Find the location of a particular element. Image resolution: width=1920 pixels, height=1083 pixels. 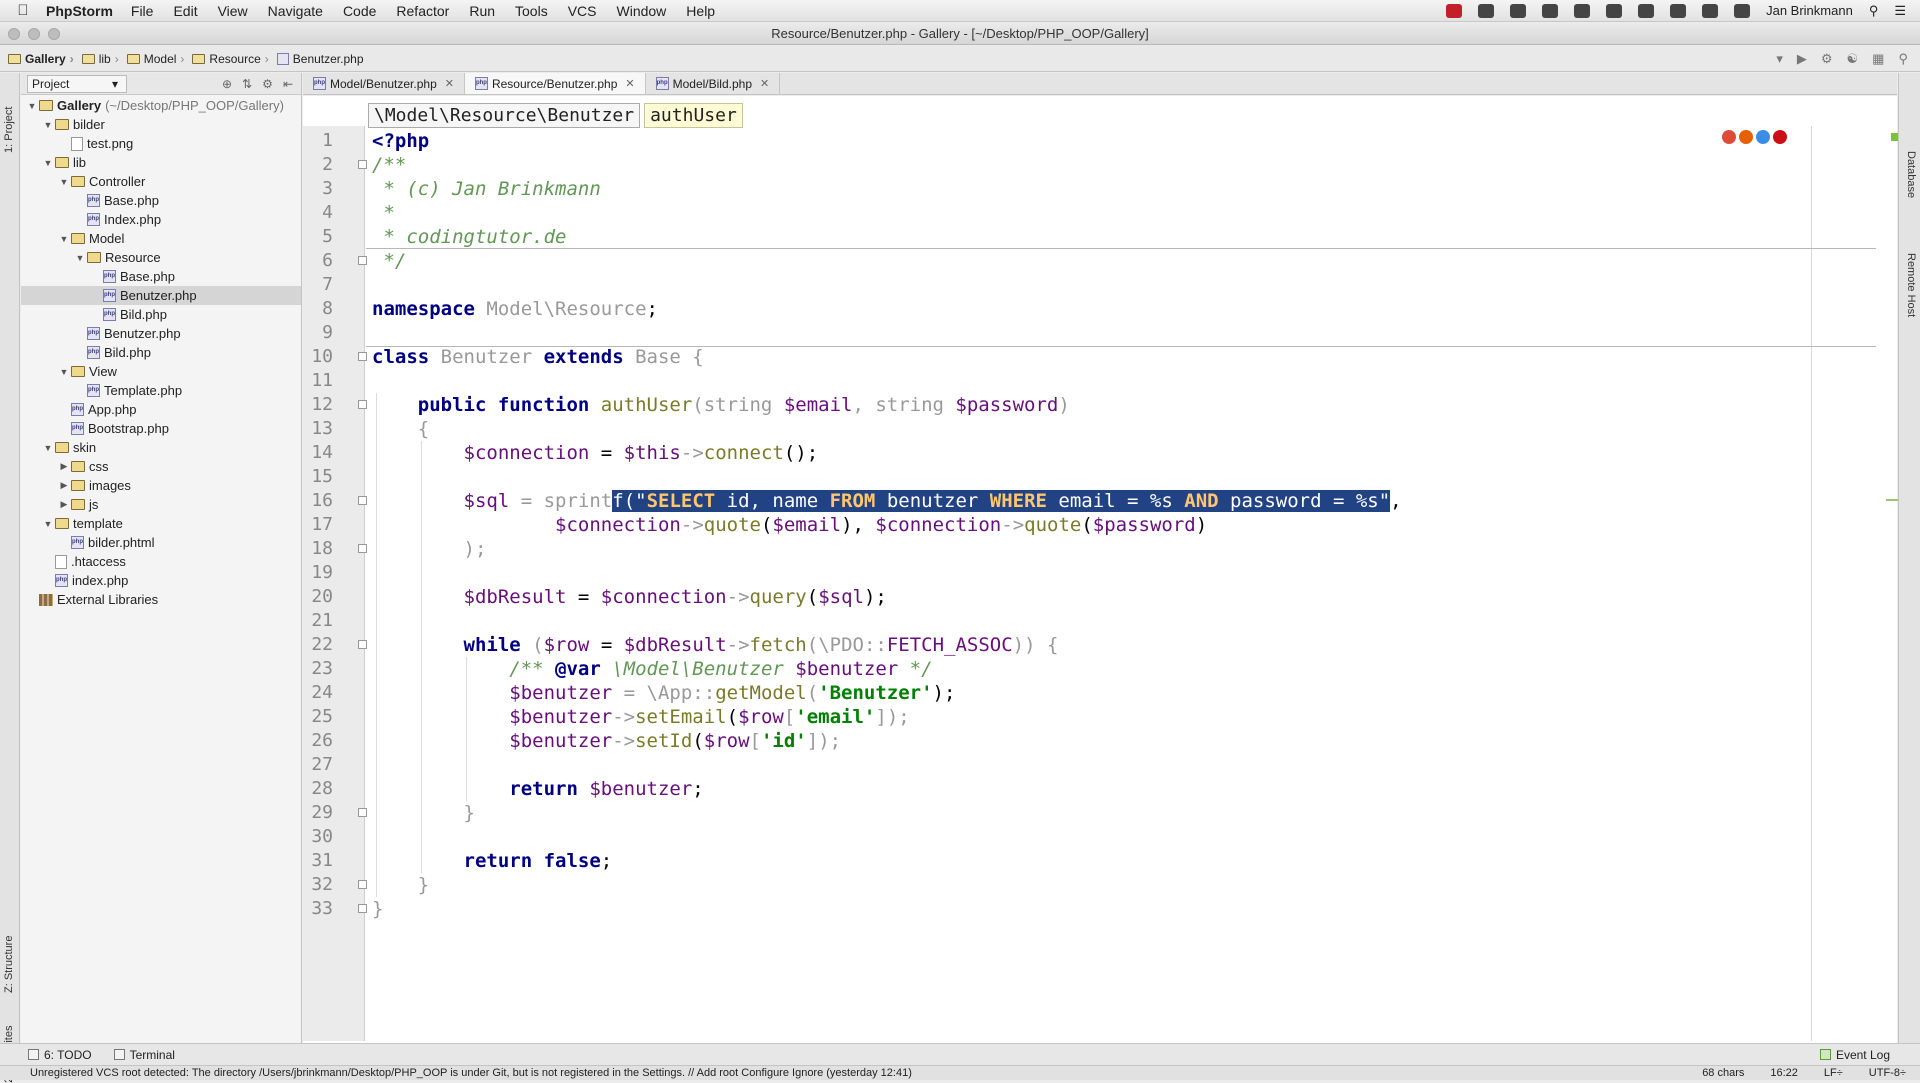

code-line: 27 is located at coordinates (1083, 765).